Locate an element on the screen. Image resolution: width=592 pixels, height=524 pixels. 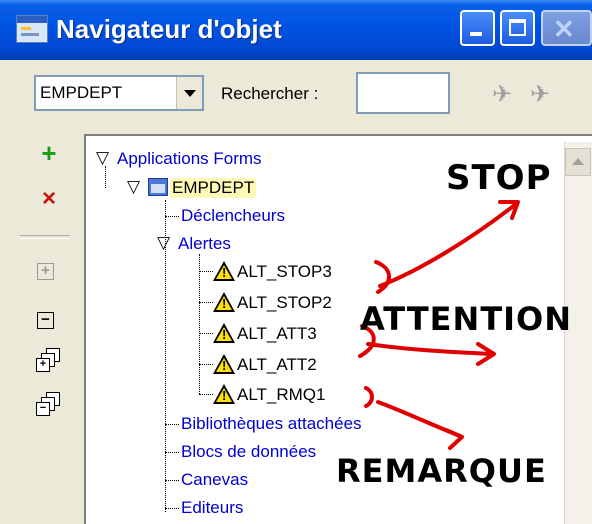
annotation-remarque: REMARQUE is located at coordinates (441, 471).